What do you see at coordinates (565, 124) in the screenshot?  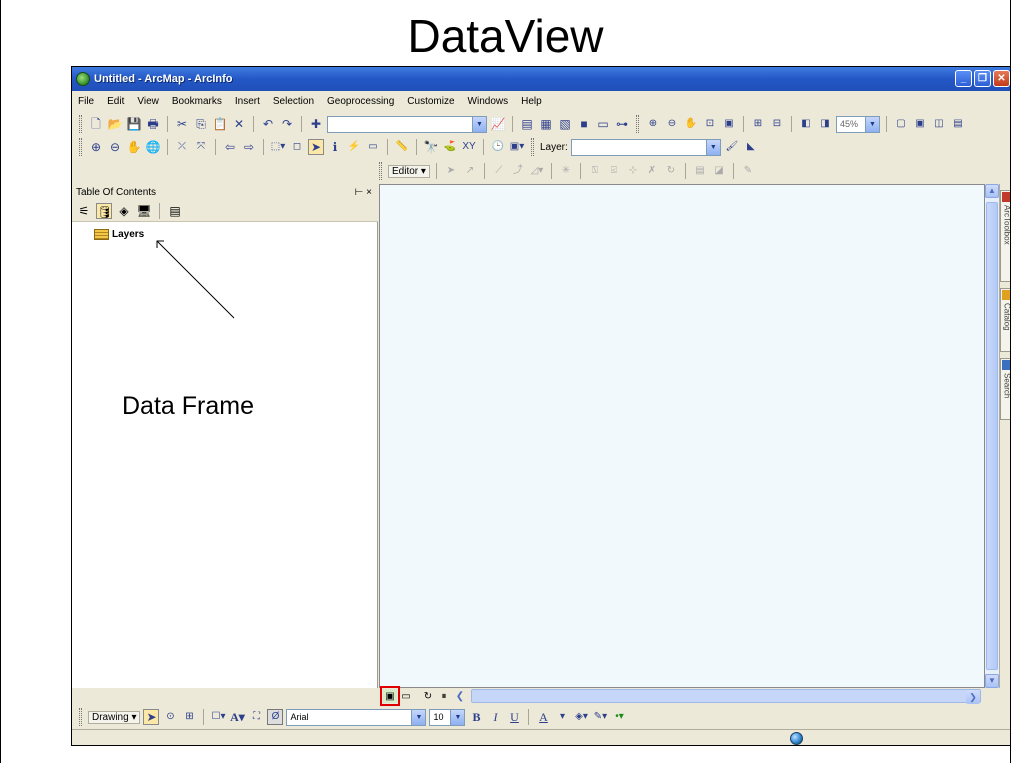 I see `search-window-icon: ▧` at bounding box center [565, 124].